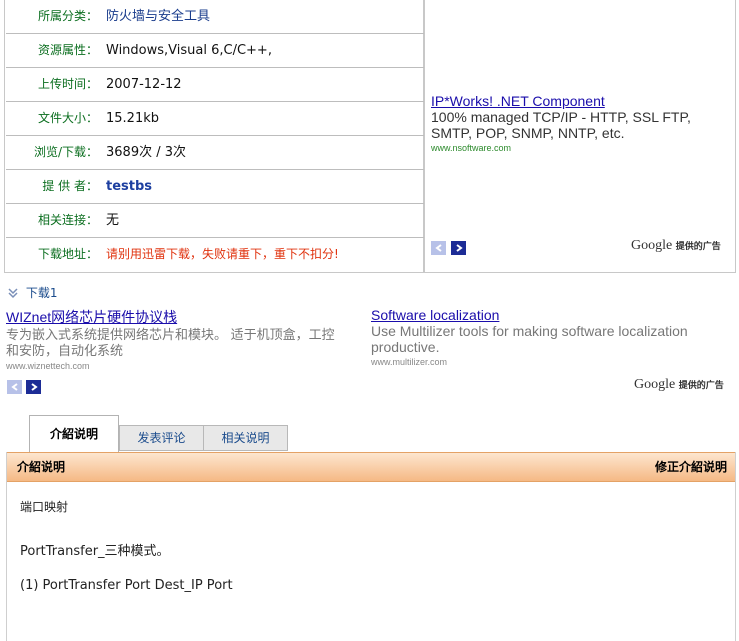 The height and width of the screenshot is (641, 739). Describe the element at coordinates (161, 438) in the screenshot. I see `tab-comment: 发表评论` at that location.